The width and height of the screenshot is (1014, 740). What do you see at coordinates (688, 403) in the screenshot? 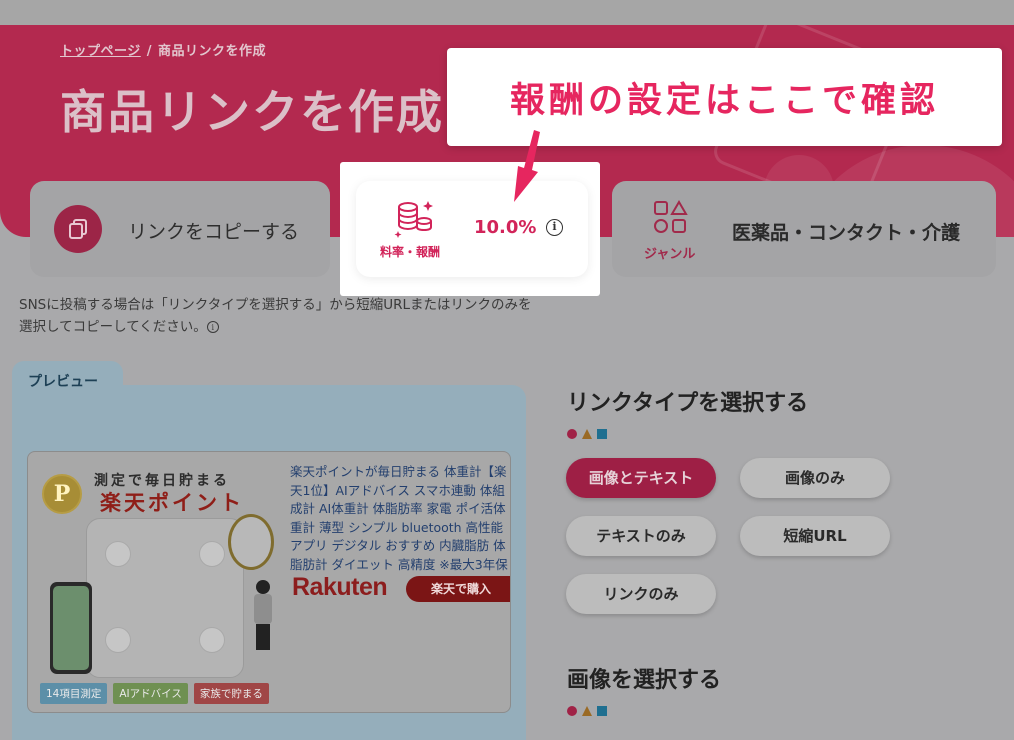
I see `link-type-title: リンクタイプを選択する` at bounding box center [688, 403].